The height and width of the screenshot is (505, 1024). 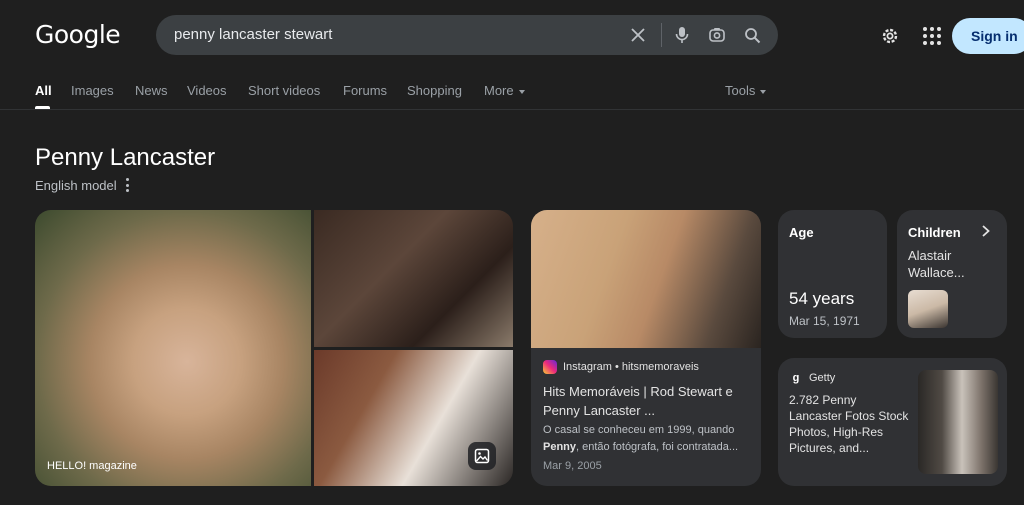 What do you see at coordinates (560, 447) in the screenshot?
I see `snippet-highlight: Penny` at bounding box center [560, 447].